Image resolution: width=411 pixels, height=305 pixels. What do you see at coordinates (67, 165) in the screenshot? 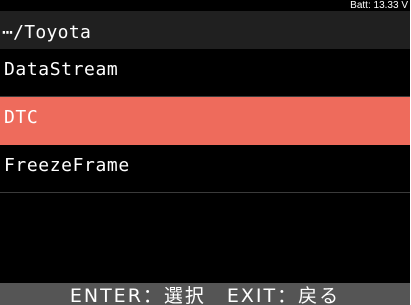
I see `menu-item-label: FreezeFrame` at bounding box center [67, 165].